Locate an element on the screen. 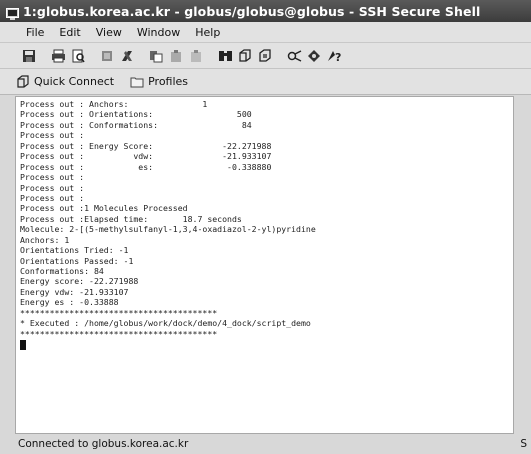 The height and width of the screenshot is (454, 531). menu-file: File is located at coordinates (35, 32).